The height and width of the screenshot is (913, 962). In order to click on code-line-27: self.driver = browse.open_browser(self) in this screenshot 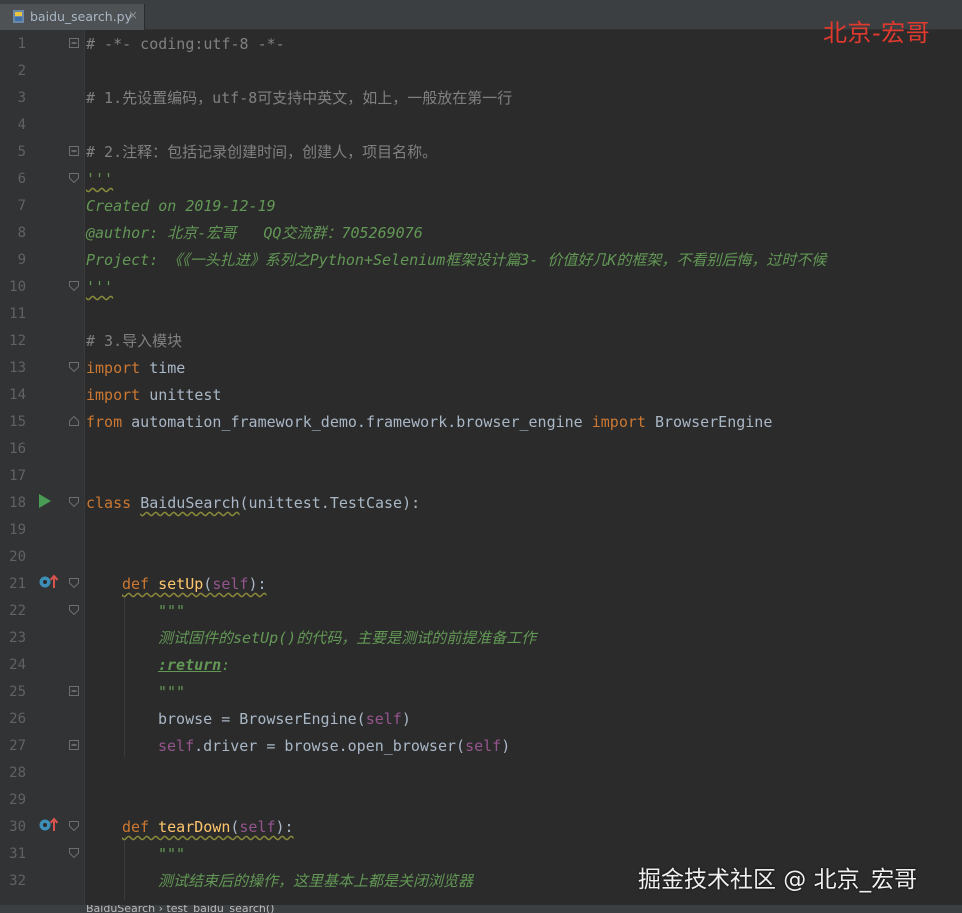, I will do `click(334, 746)`.